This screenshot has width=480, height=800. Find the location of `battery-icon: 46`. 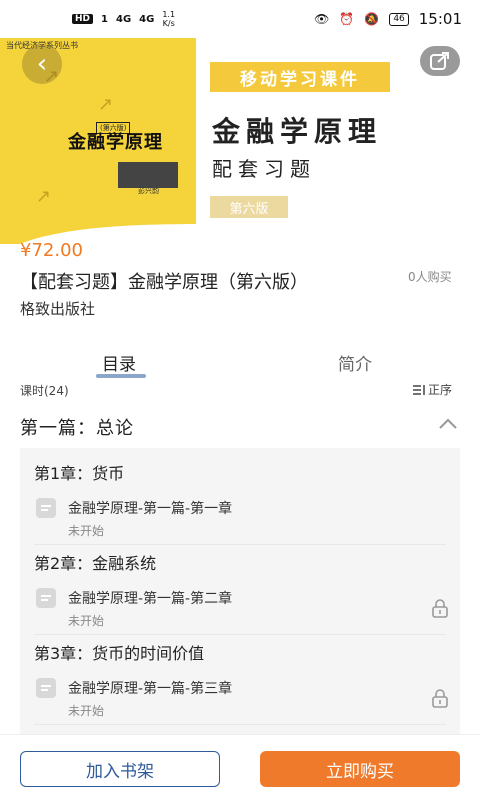

battery-icon: 46 is located at coordinates (399, 19).